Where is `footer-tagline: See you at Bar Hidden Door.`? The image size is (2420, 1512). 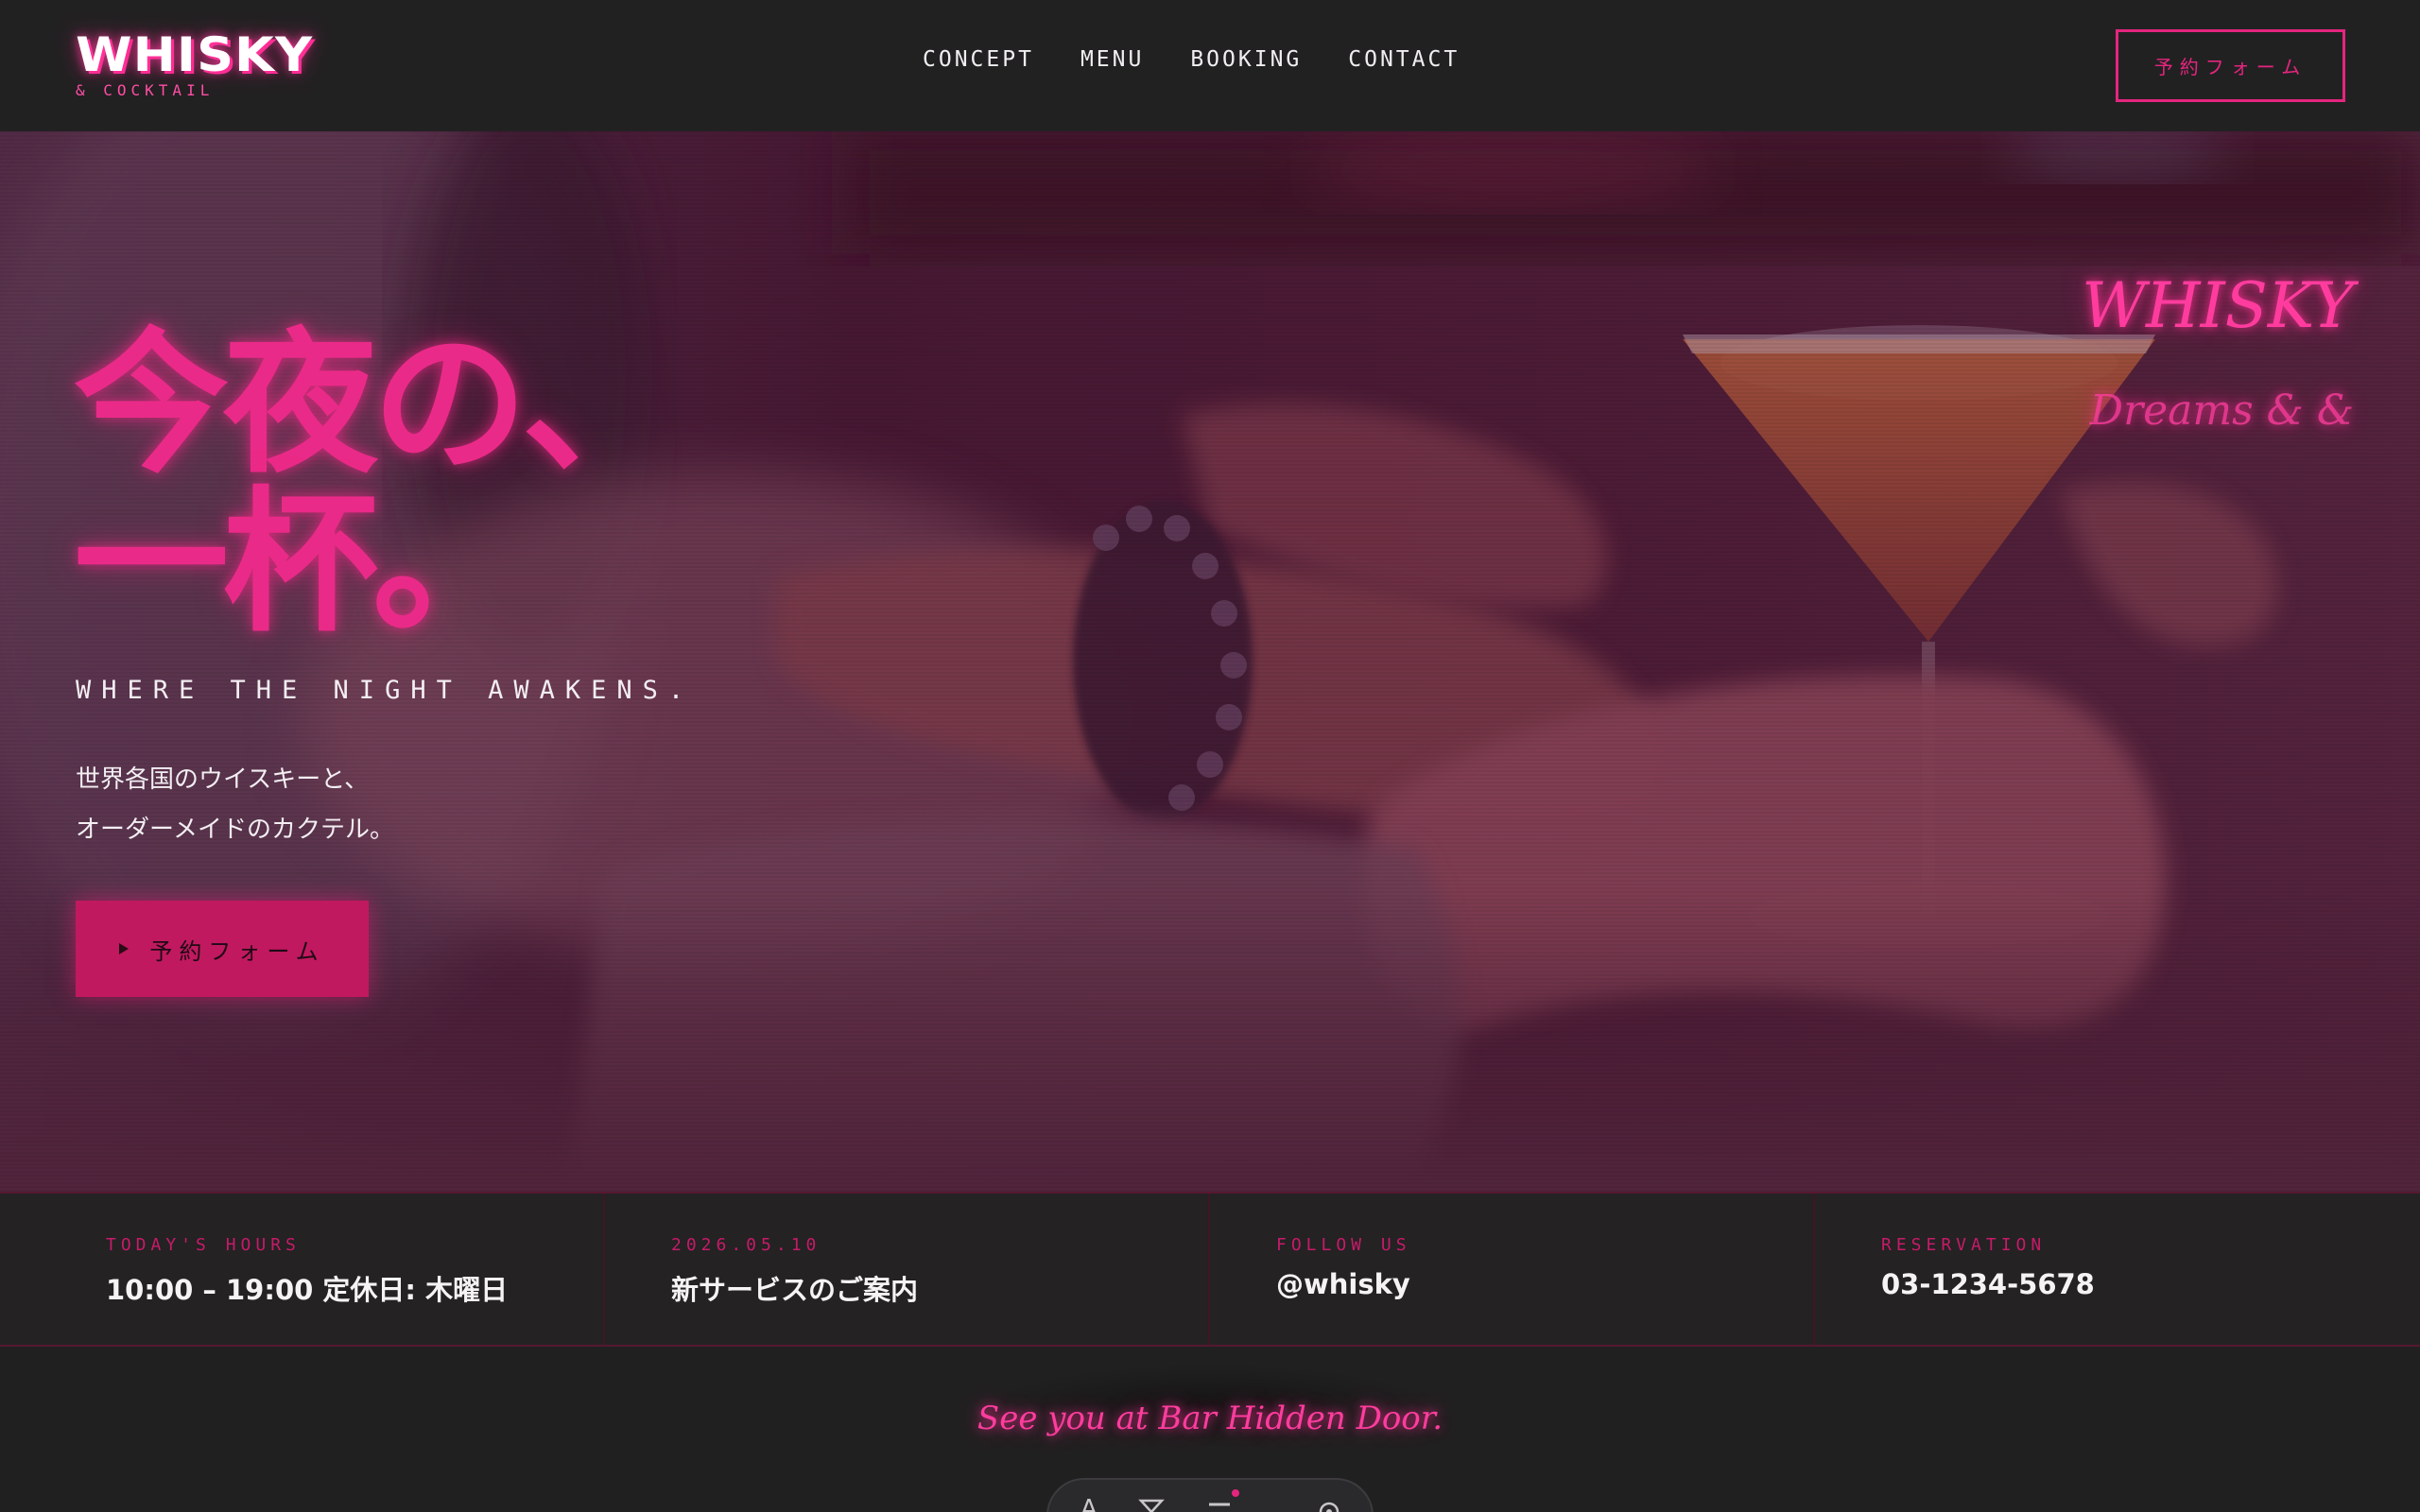 footer-tagline: See you at Bar Hidden Door. is located at coordinates (1210, 1418).